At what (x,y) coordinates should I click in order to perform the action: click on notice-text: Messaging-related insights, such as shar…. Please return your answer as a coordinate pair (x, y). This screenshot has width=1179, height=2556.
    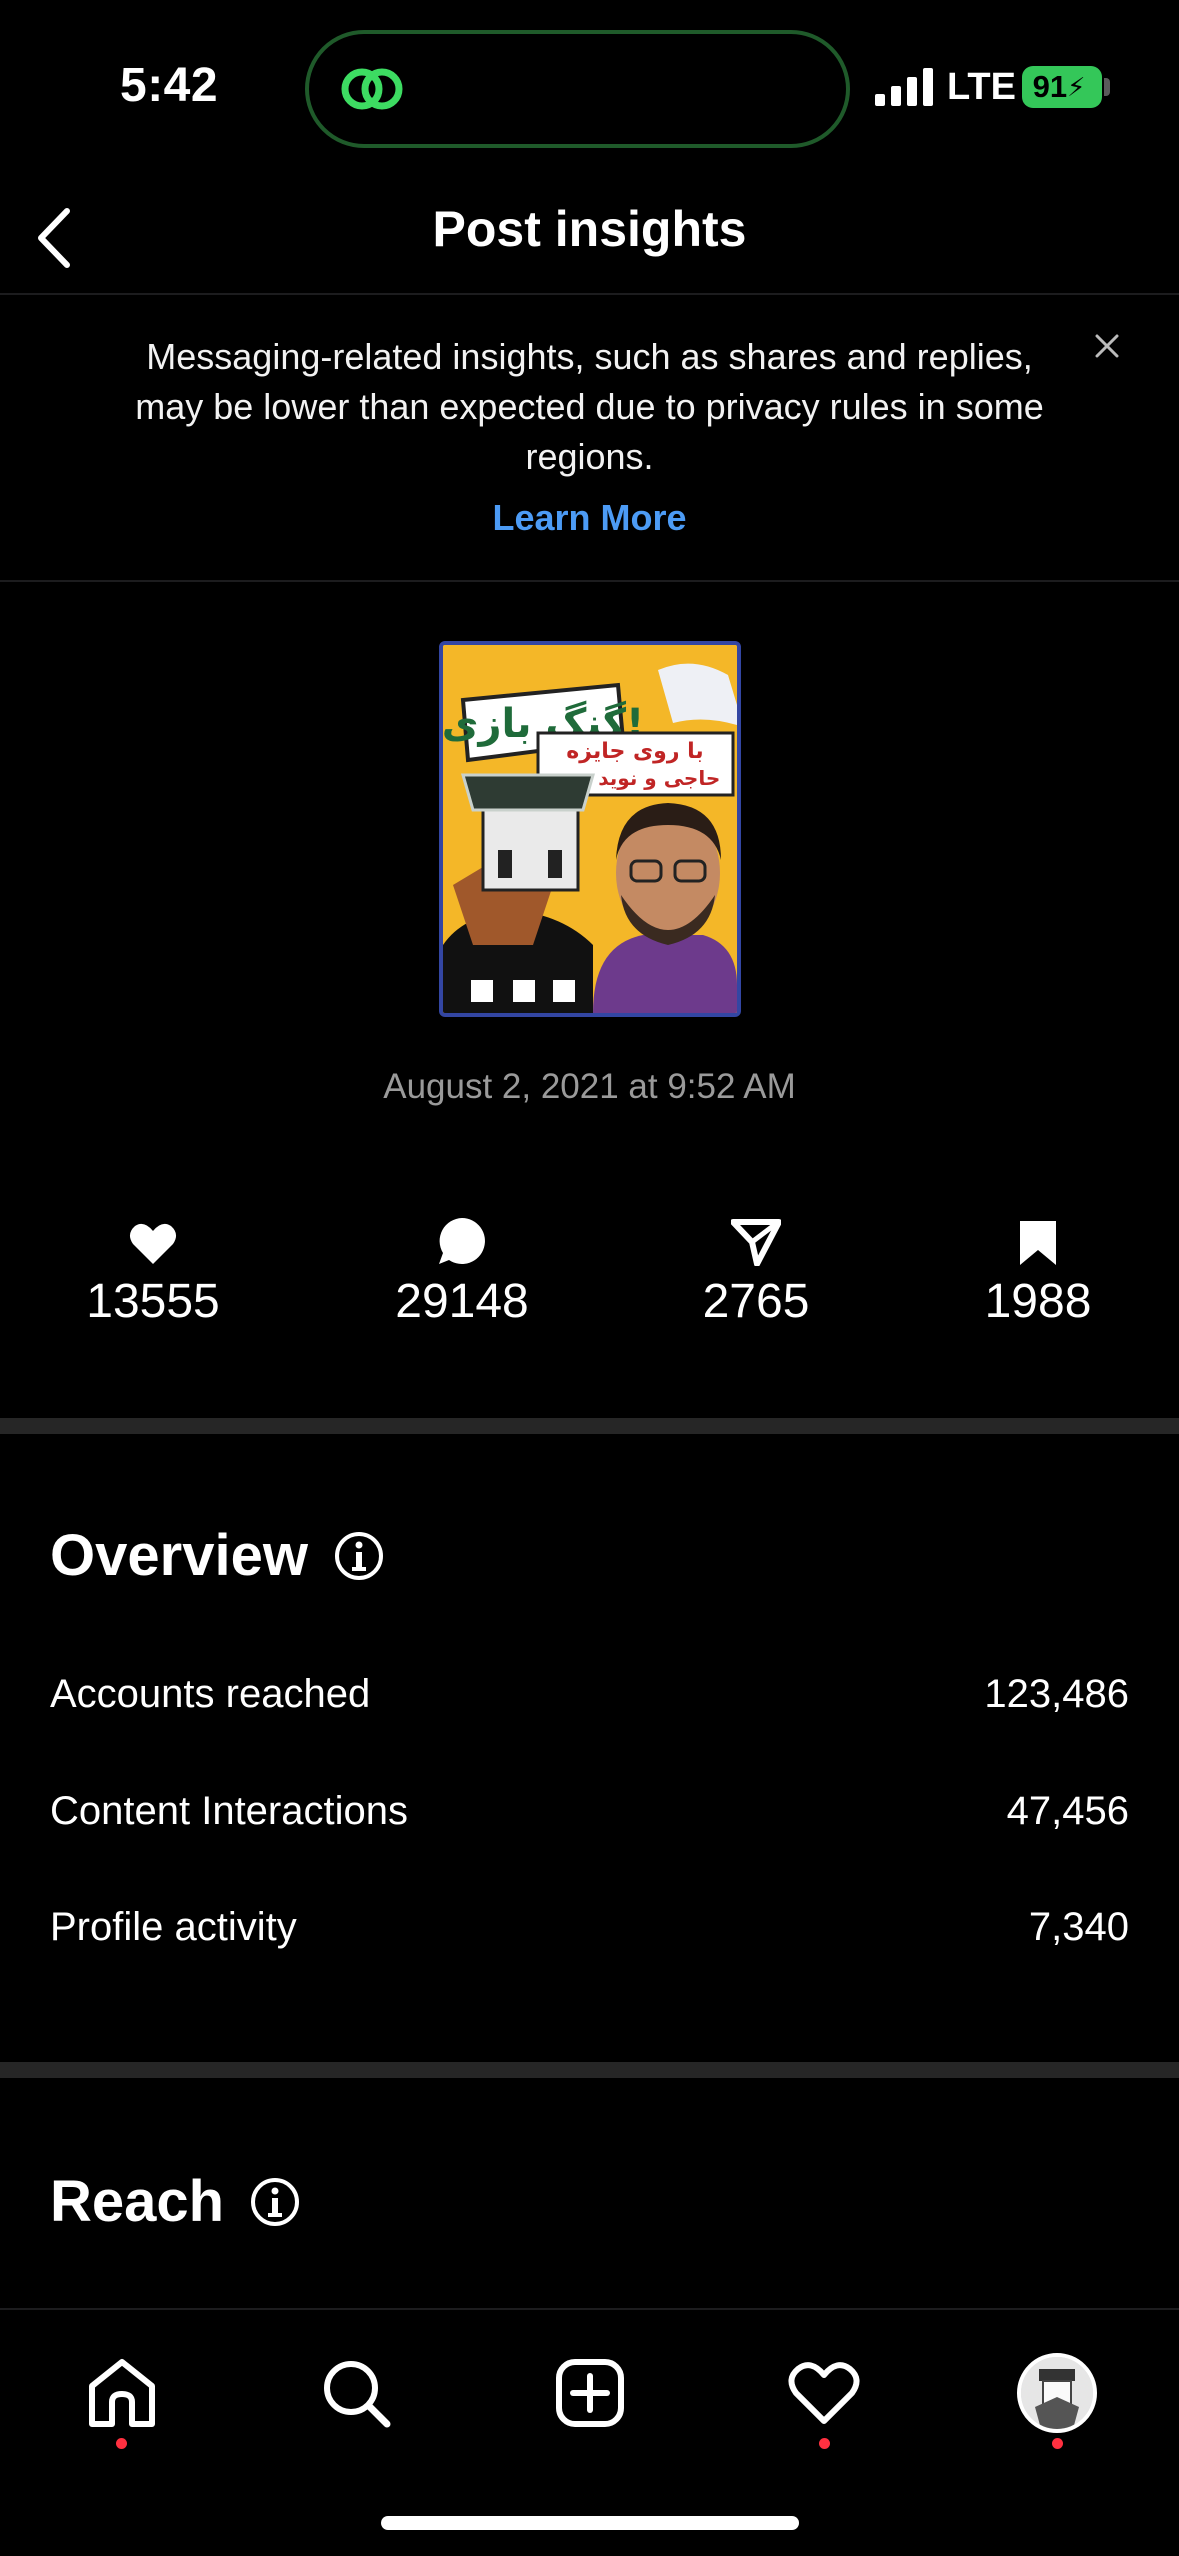
    Looking at the image, I should click on (589, 406).